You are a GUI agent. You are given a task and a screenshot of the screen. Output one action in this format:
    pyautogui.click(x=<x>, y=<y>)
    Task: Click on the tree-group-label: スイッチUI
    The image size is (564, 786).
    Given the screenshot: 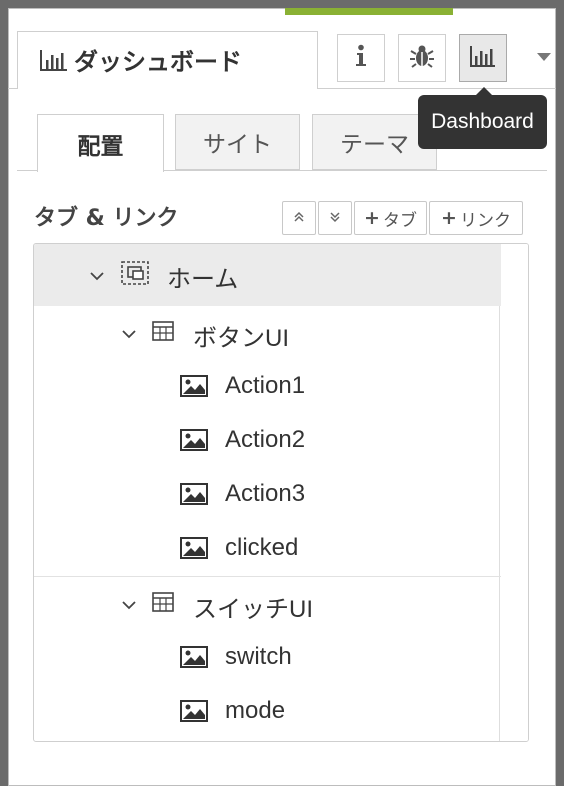 What is the action you would take?
    pyautogui.click(x=253, y=609)
    